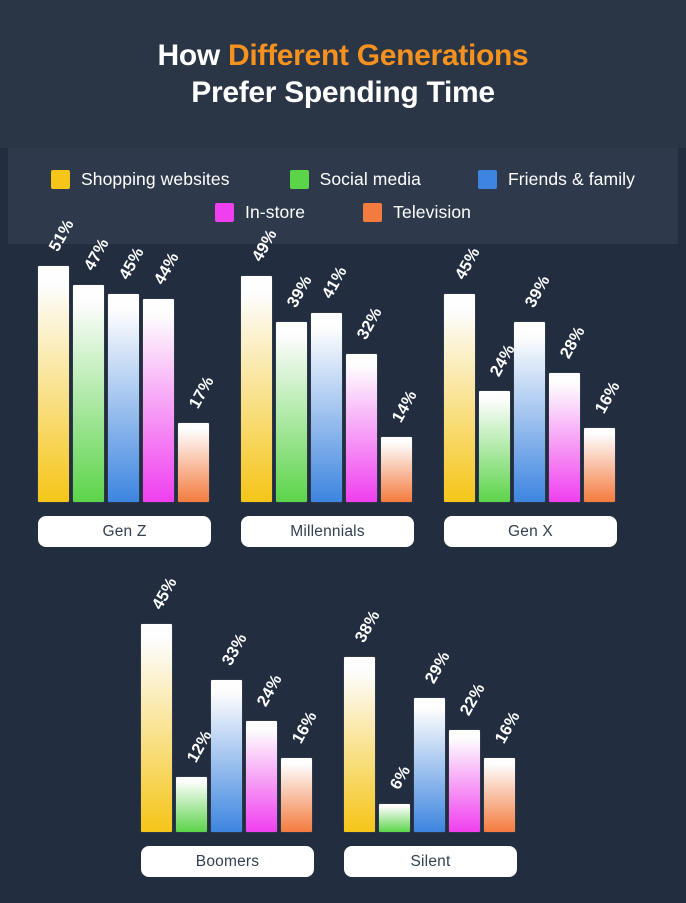 This screenshot has width=686, height=903. I want to click on legend-item-in-store: In-store, so click(260, 212).